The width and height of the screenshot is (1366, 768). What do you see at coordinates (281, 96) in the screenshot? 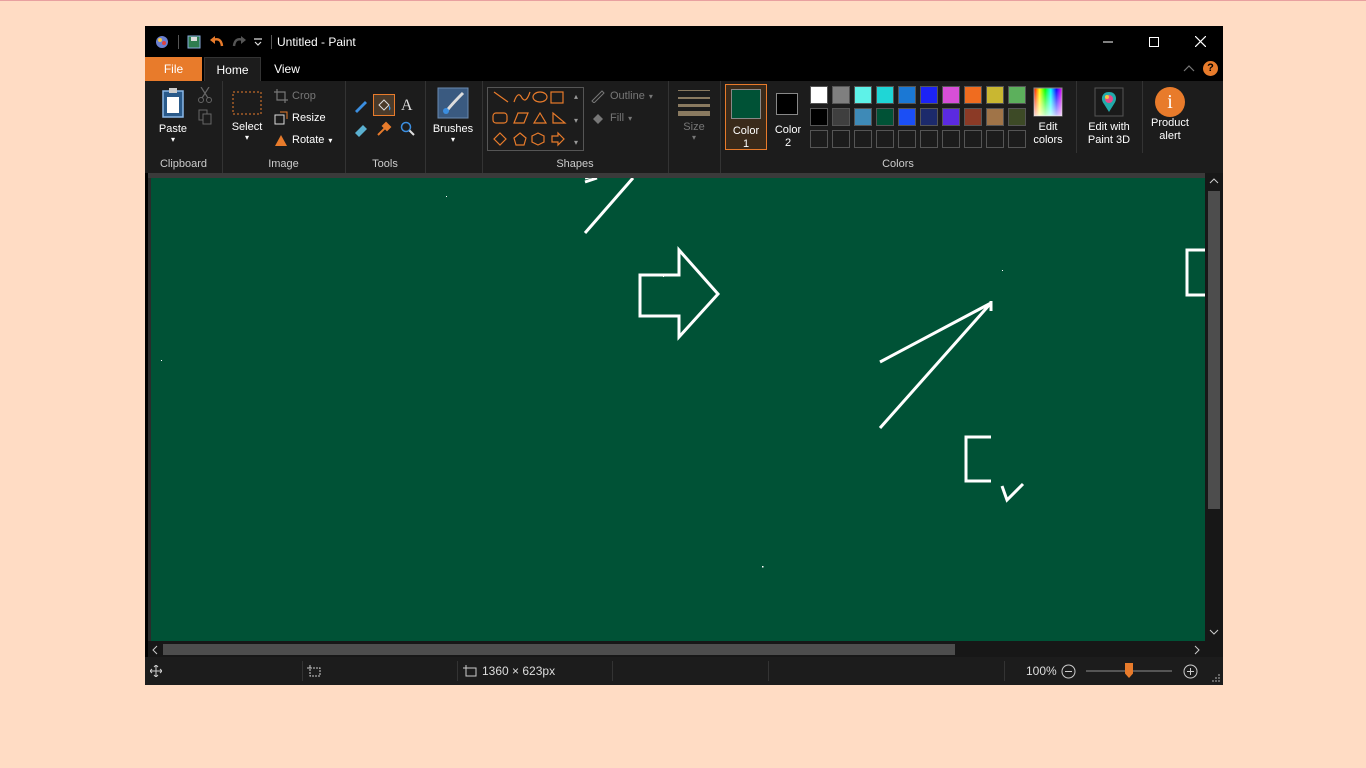
I see `crop-icon` at bounding box center [281, 96].